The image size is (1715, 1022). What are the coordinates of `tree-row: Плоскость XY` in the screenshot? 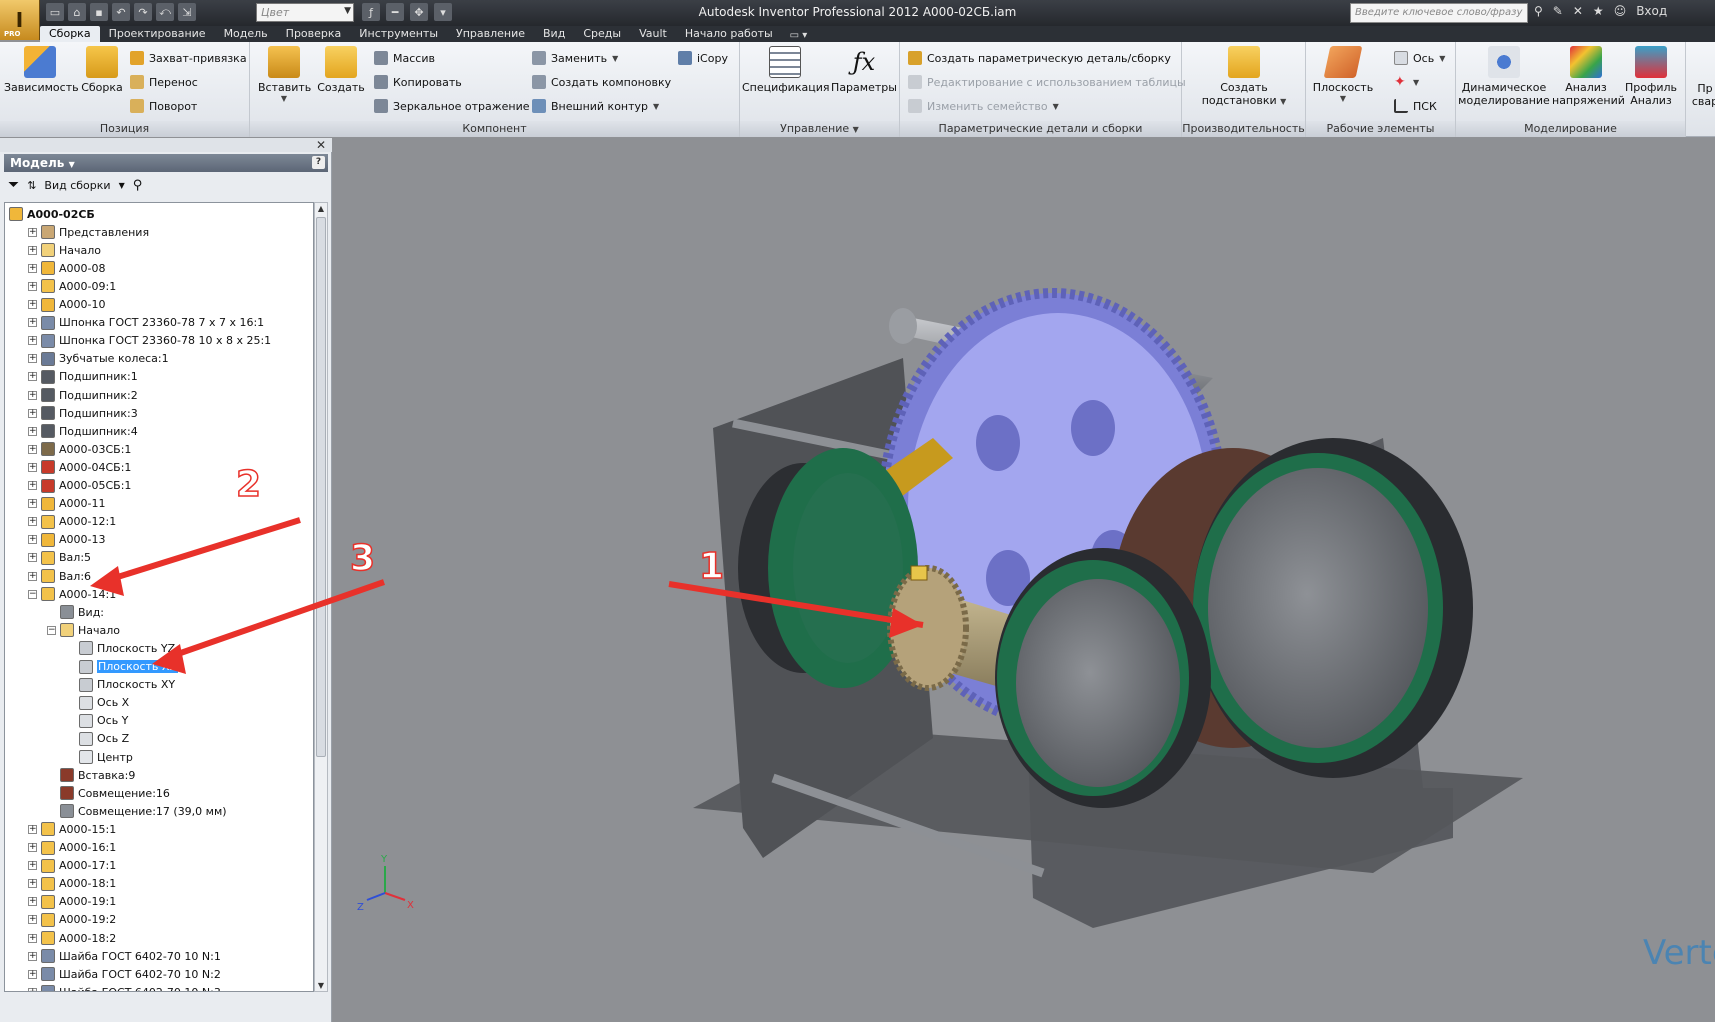 It's located at (120, 685).